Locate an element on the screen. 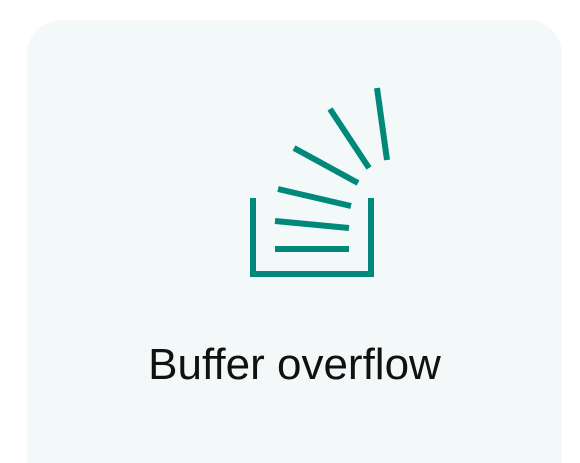 This screenshot has height=463, width=580. stack-overflow-icon is located at coordinates (320, 182).